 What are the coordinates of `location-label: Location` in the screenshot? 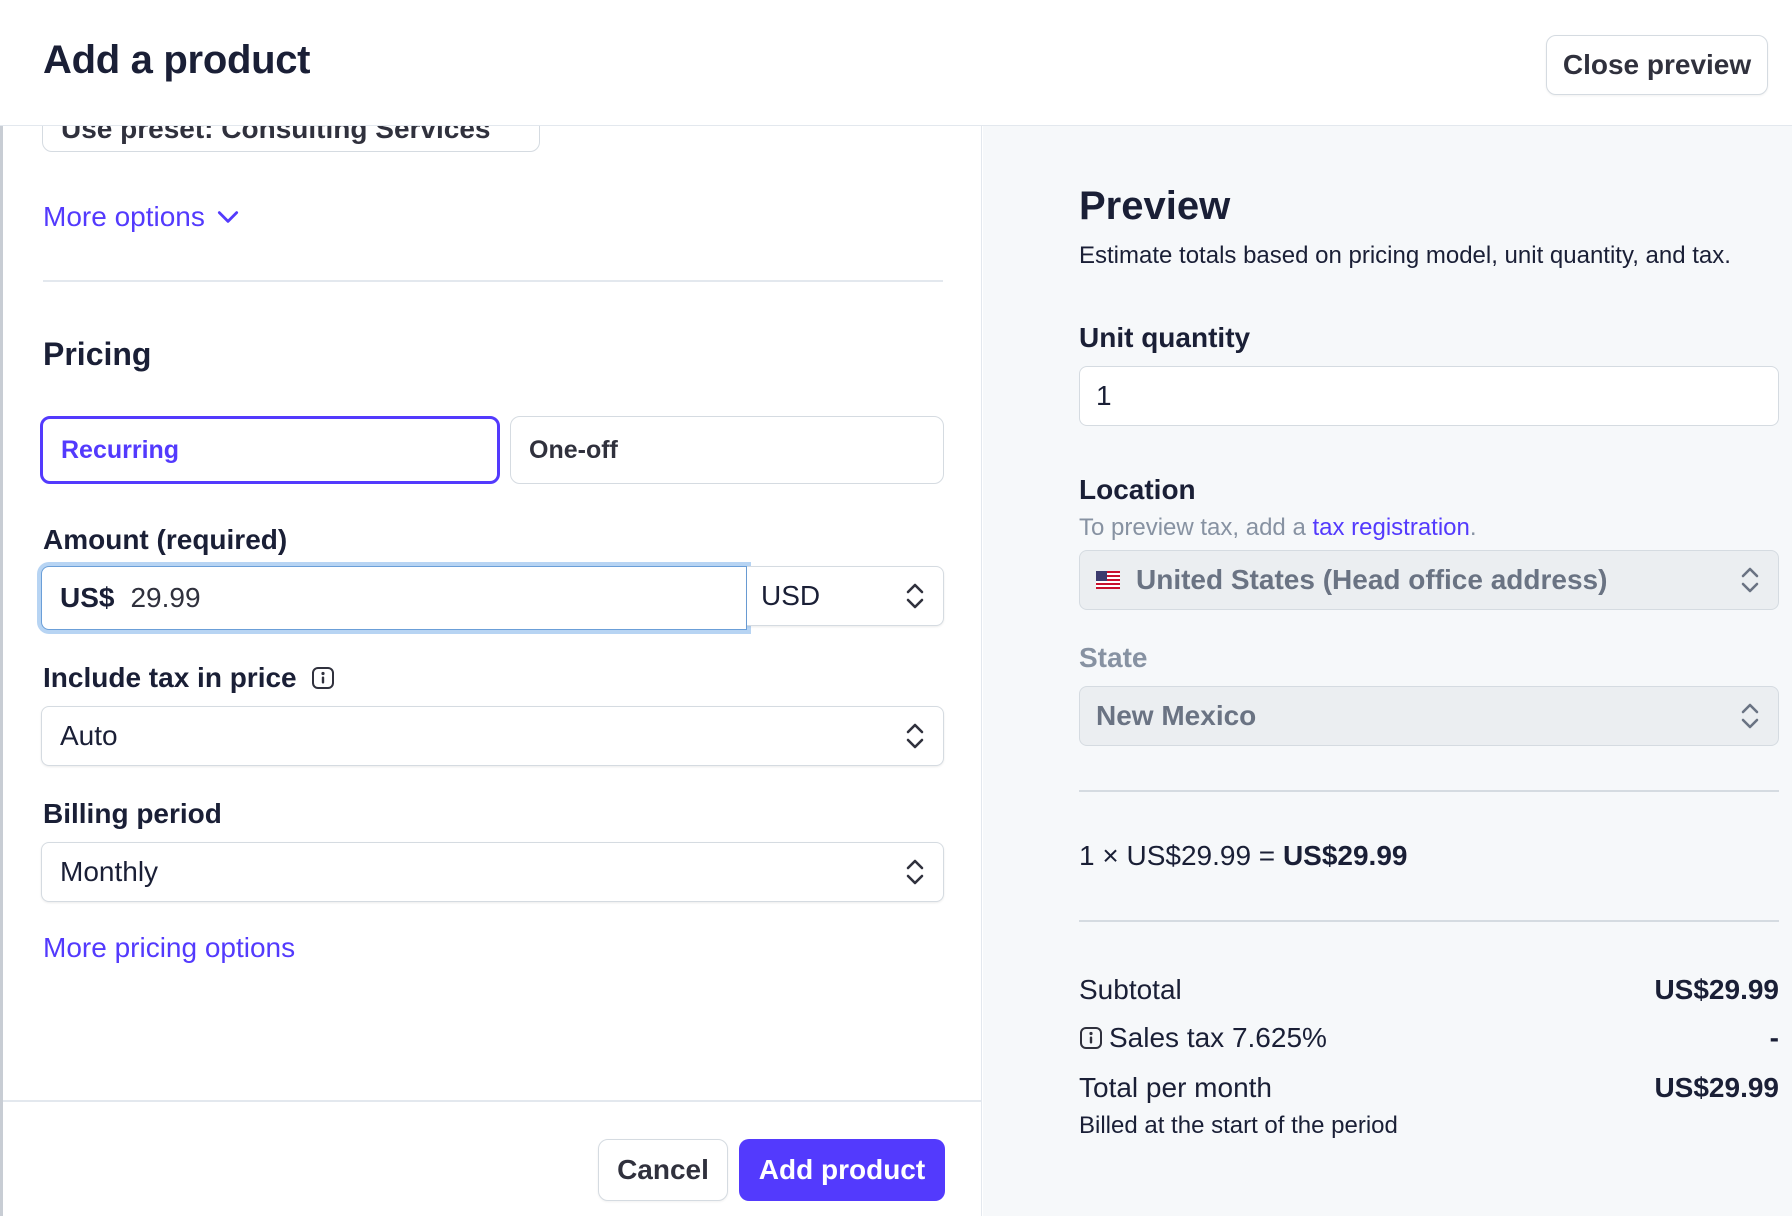 It's located at (1137, 489).